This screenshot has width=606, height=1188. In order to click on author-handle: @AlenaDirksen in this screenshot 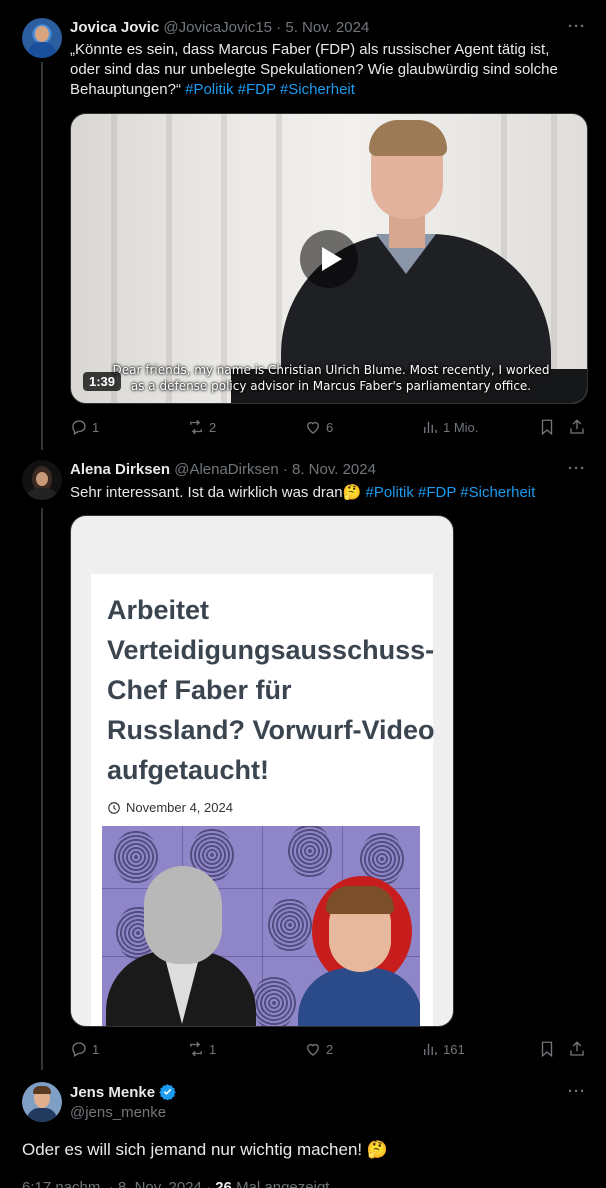, I will do `click(226, 469)`.